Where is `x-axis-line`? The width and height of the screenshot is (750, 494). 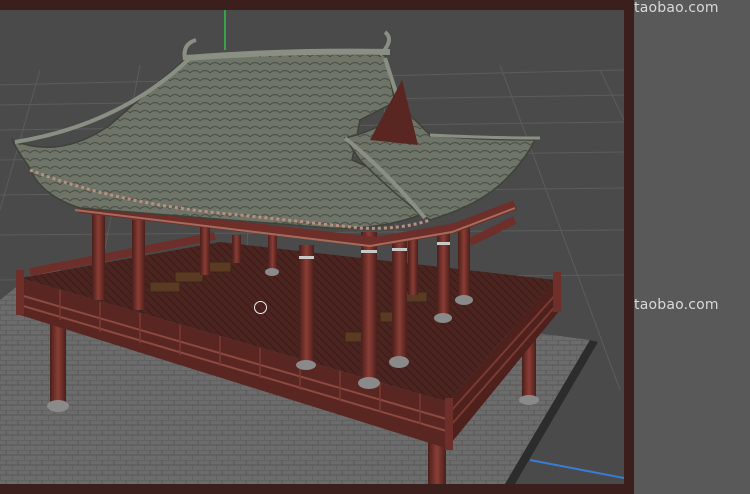
x-axis-line is located at coordinates (576, 469).